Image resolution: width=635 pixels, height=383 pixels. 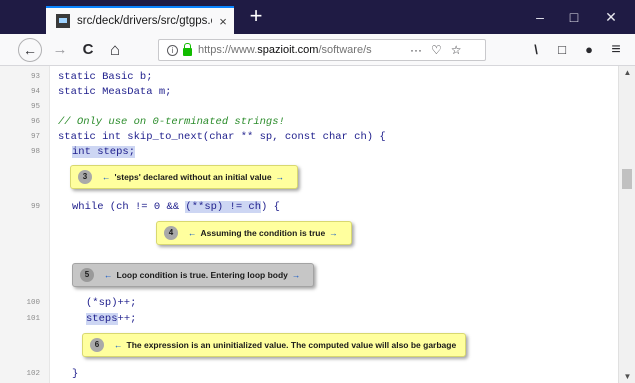 What do you see at coordinates (35, 207) in the screenshot?
I see `line-number: 99` at bounding box center [35, 207].